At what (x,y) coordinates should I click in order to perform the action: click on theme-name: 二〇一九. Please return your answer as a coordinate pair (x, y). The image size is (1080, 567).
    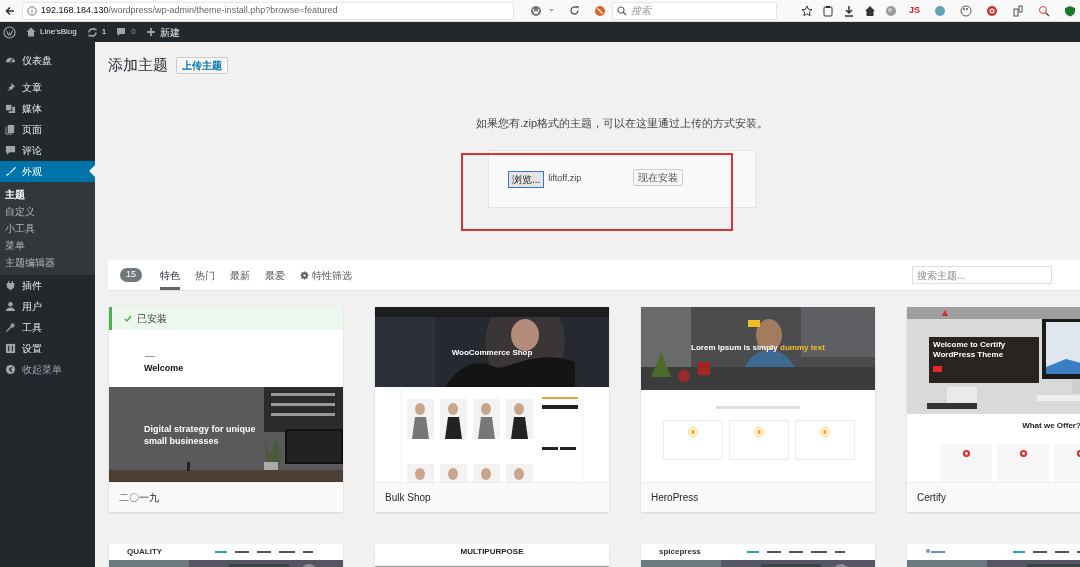
    Looking at the image, I should click on (226, 497).